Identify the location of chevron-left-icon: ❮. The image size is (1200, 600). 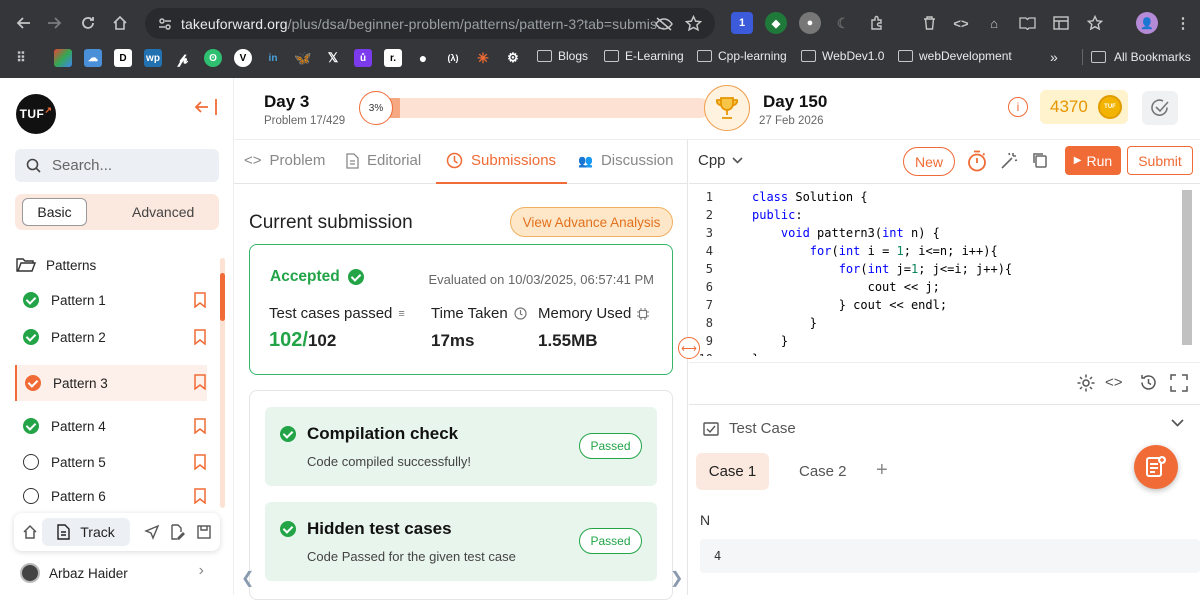
(247, 578).